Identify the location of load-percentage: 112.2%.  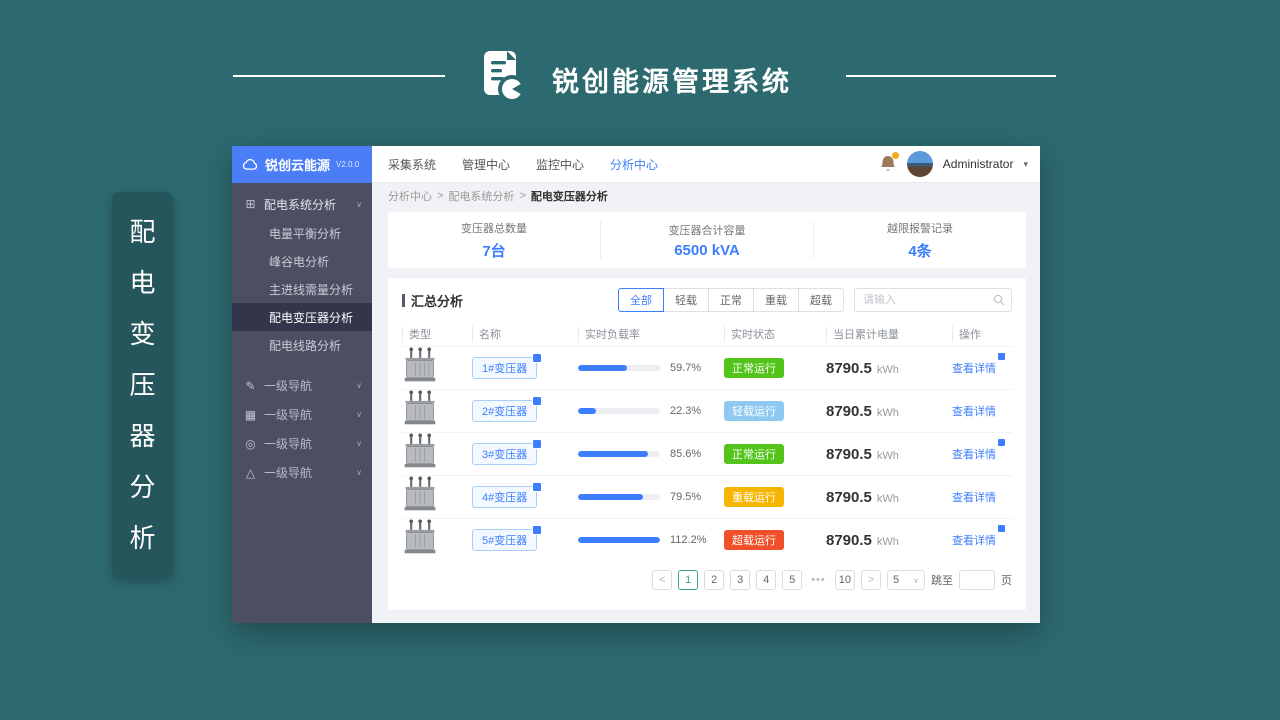
(688, 540).